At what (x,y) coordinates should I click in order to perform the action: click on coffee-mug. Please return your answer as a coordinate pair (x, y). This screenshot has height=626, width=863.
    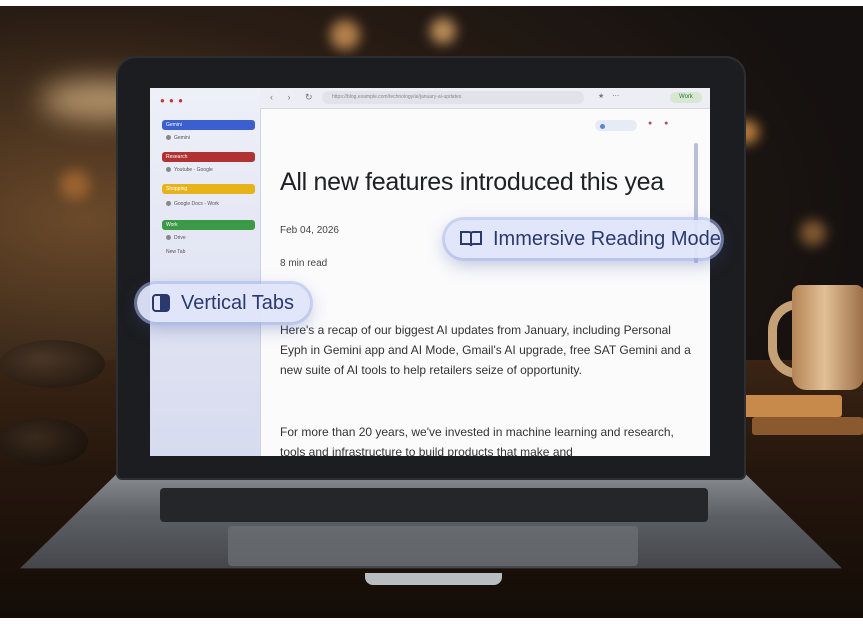
    Looking at the image, I should click on (827, 337).